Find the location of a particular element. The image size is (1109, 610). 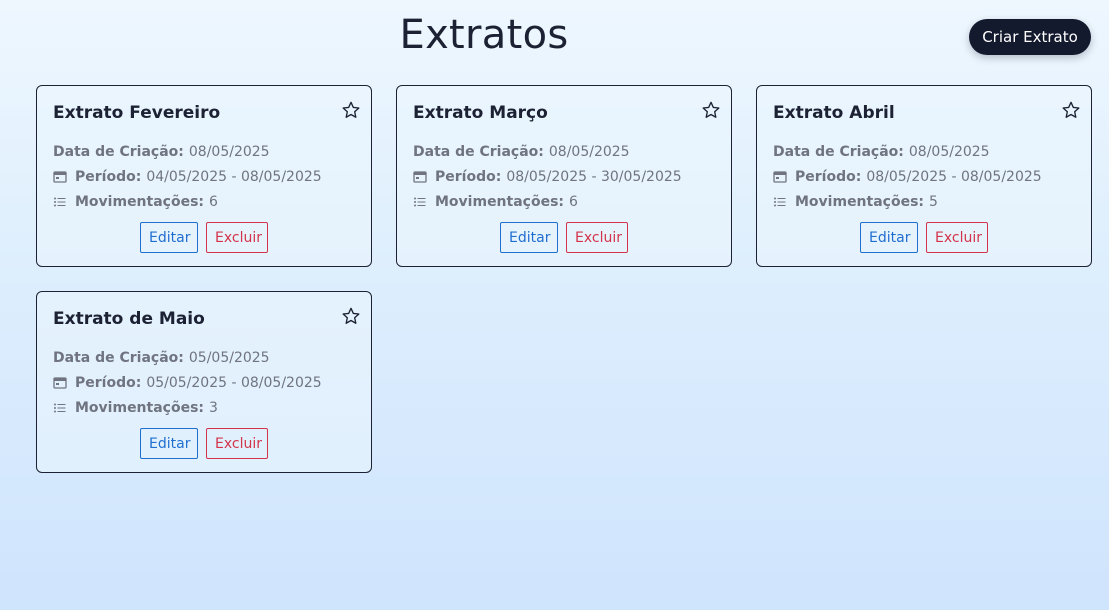

period-line: Período: 08/05/2025 - 08/05/2025 is located at coordinates (924, 176).